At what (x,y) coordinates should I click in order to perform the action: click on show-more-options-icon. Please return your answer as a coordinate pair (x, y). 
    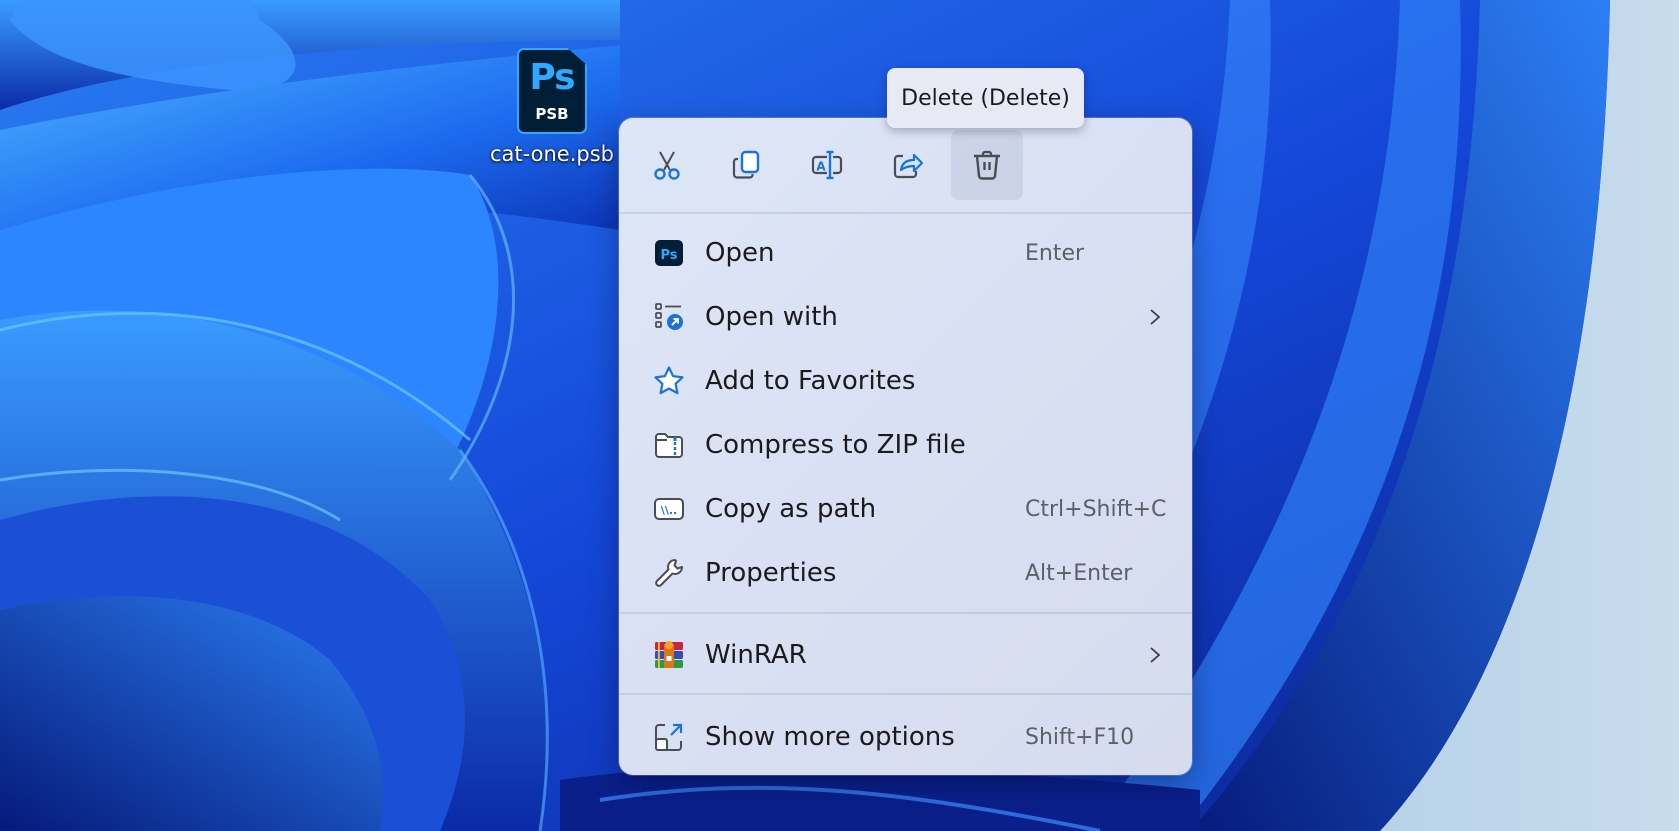
    Looking at the image, I should click on (669, 737).